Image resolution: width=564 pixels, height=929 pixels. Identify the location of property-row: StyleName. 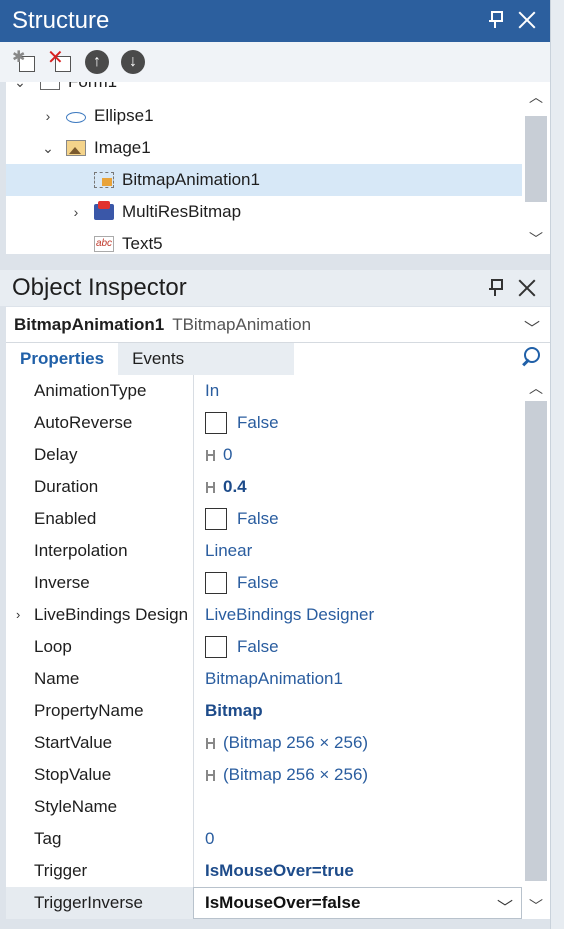
(264, 807).